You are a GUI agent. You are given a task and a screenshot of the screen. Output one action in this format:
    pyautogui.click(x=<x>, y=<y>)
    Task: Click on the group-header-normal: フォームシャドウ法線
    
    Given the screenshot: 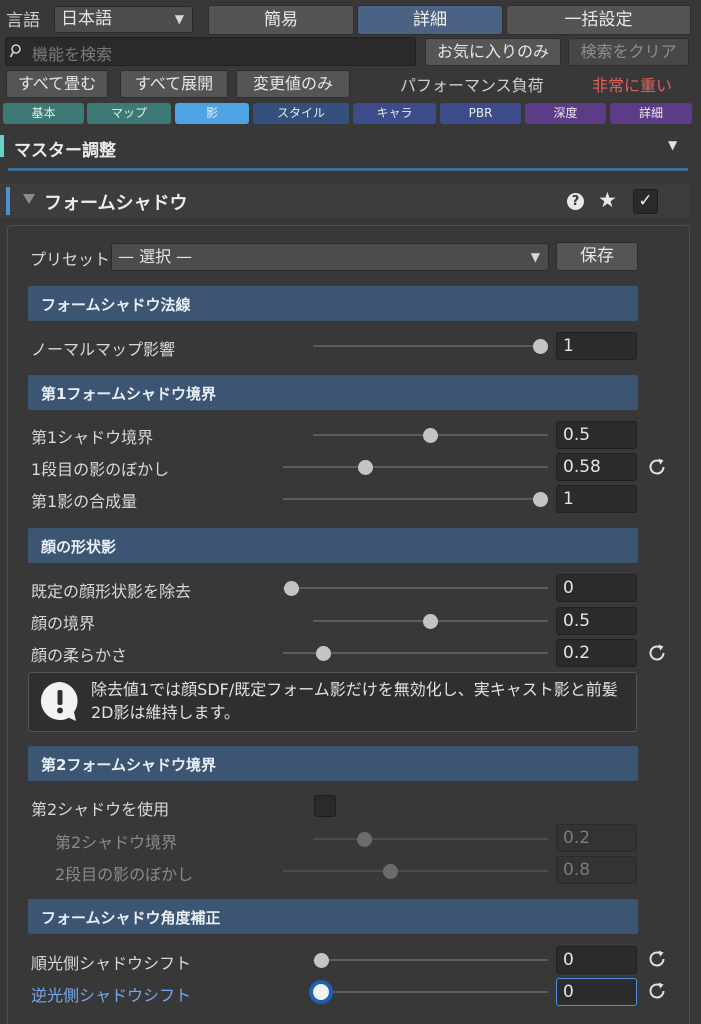 What is the action you would take?
    pyautogui.click(x=333, y=303)
    